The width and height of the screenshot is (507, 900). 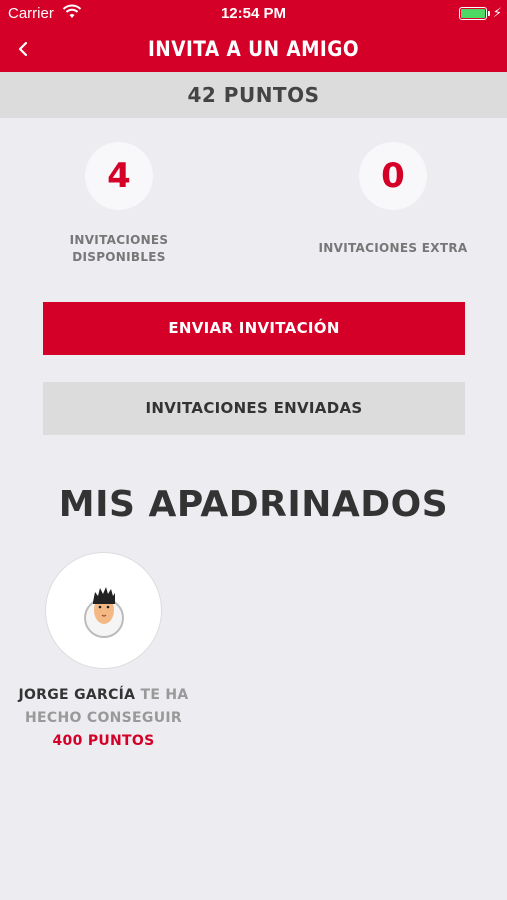 What do you see at coordinates (253, 504) in the screenshot?
I see `godchildren-title: MIS APADRINADOS` at bounding box center [253, 504].